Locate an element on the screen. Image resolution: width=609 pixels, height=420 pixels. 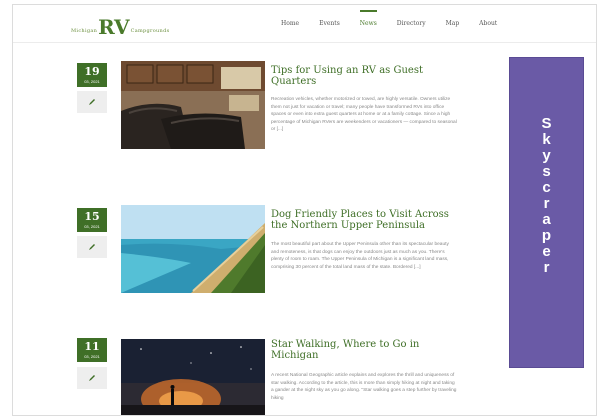
date-badge: 11 03, 2021 is located at coordinates (92, 350).